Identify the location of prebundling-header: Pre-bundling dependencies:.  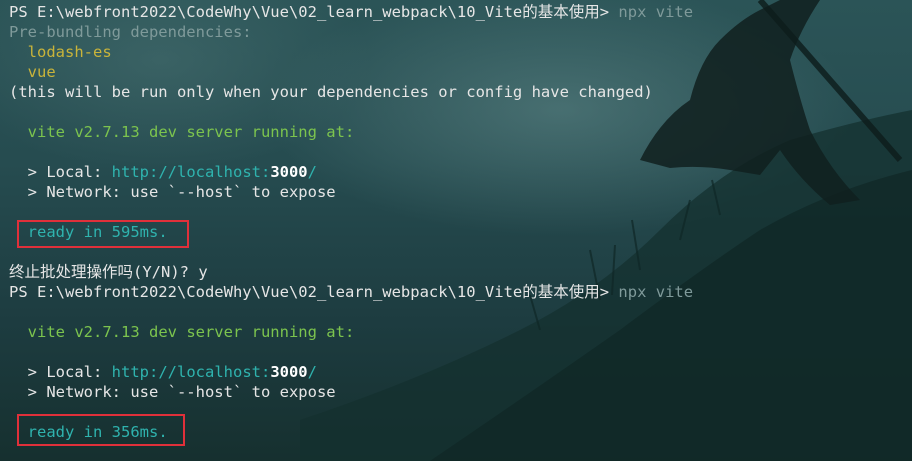
(130, 32).